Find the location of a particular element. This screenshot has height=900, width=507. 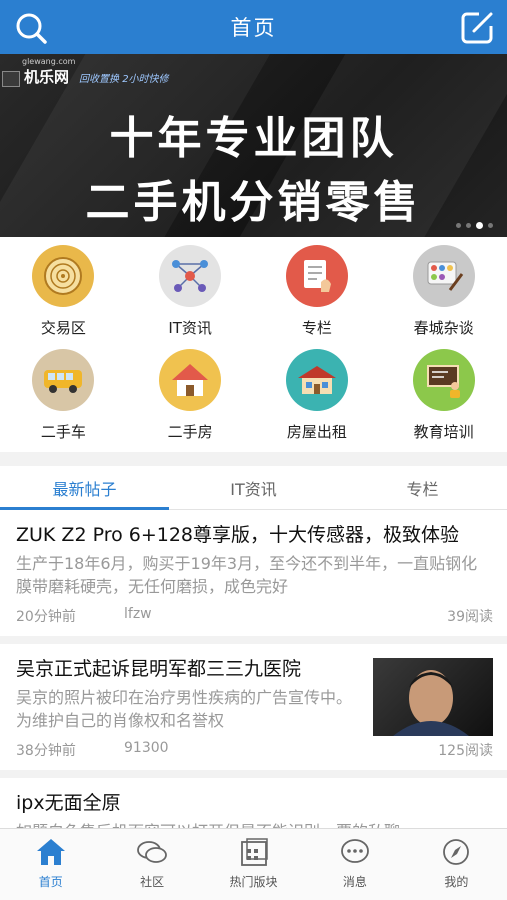

document-hand-icon is located at coordinates (316, 276).